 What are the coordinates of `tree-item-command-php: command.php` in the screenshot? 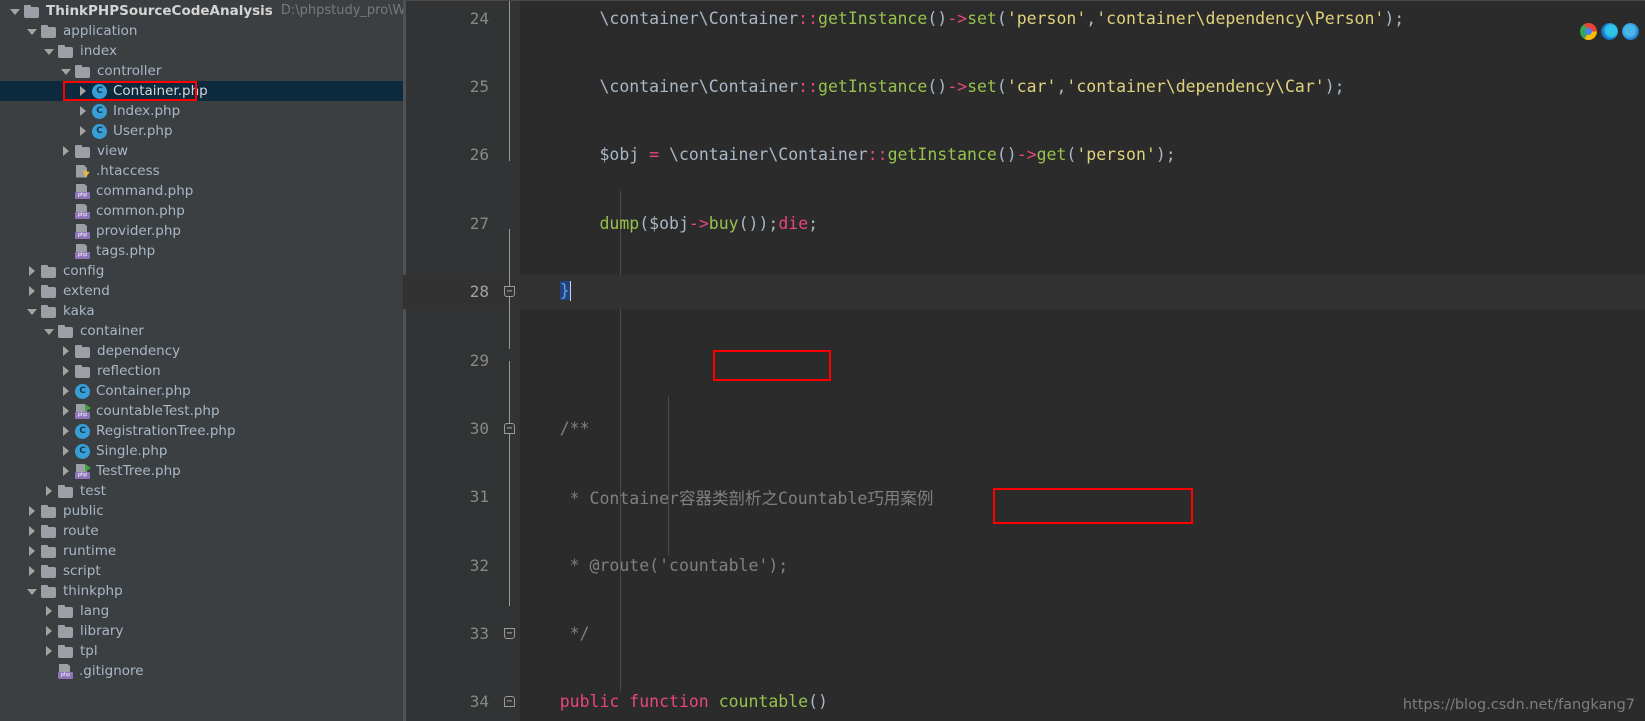 It's located at (201, 191).